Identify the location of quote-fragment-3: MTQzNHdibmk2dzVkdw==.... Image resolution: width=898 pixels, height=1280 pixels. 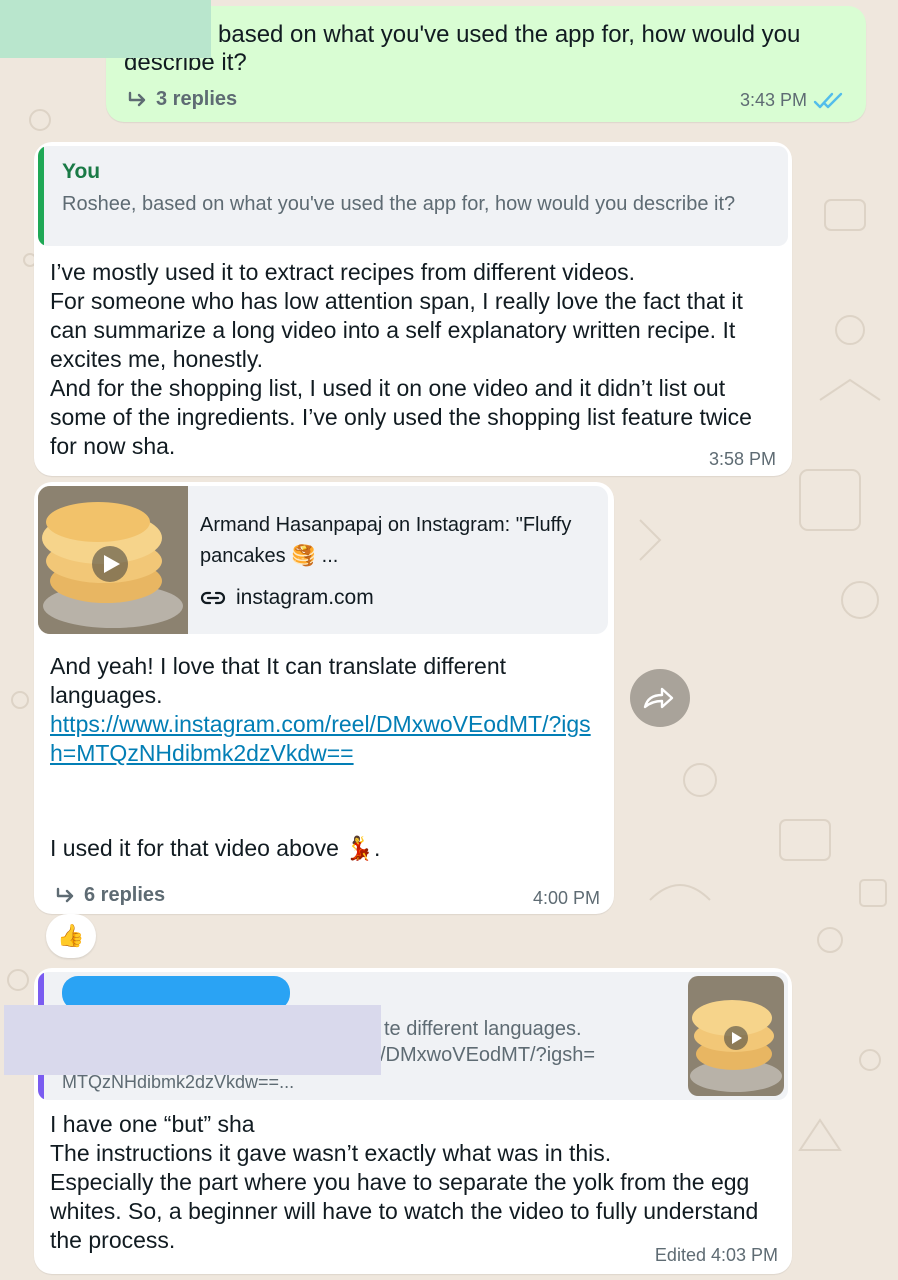
(178, 1082).